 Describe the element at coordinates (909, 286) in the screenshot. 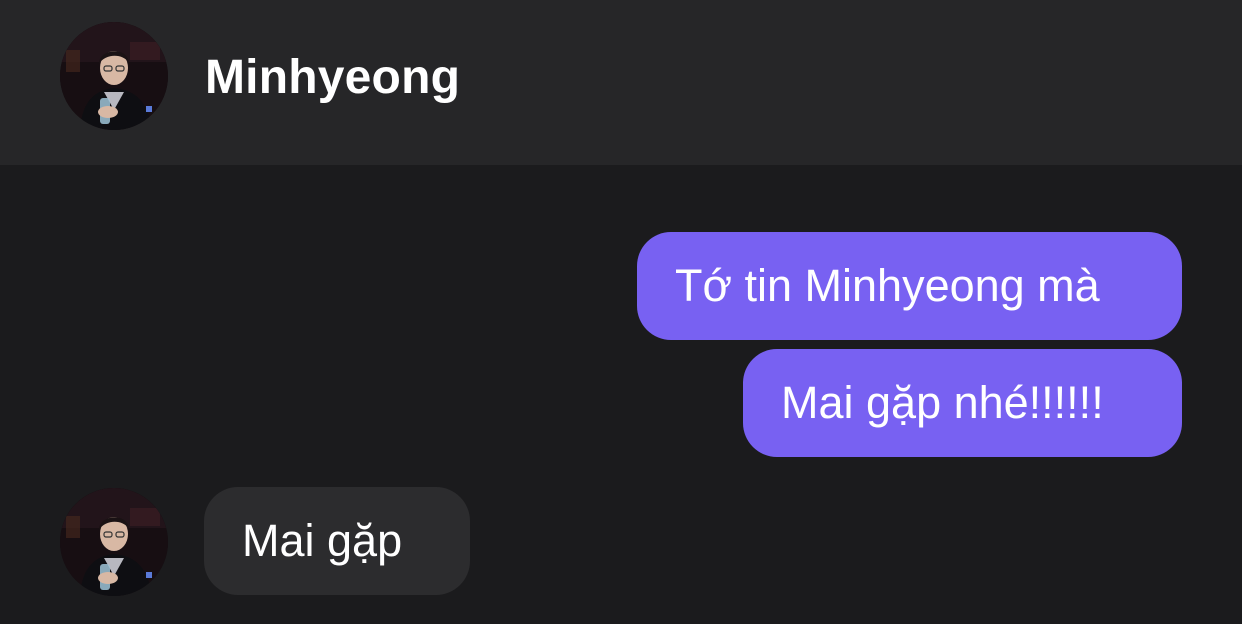

I see `outgoing-message-bubble: Tớ tin Minhyeong mà` at that location.